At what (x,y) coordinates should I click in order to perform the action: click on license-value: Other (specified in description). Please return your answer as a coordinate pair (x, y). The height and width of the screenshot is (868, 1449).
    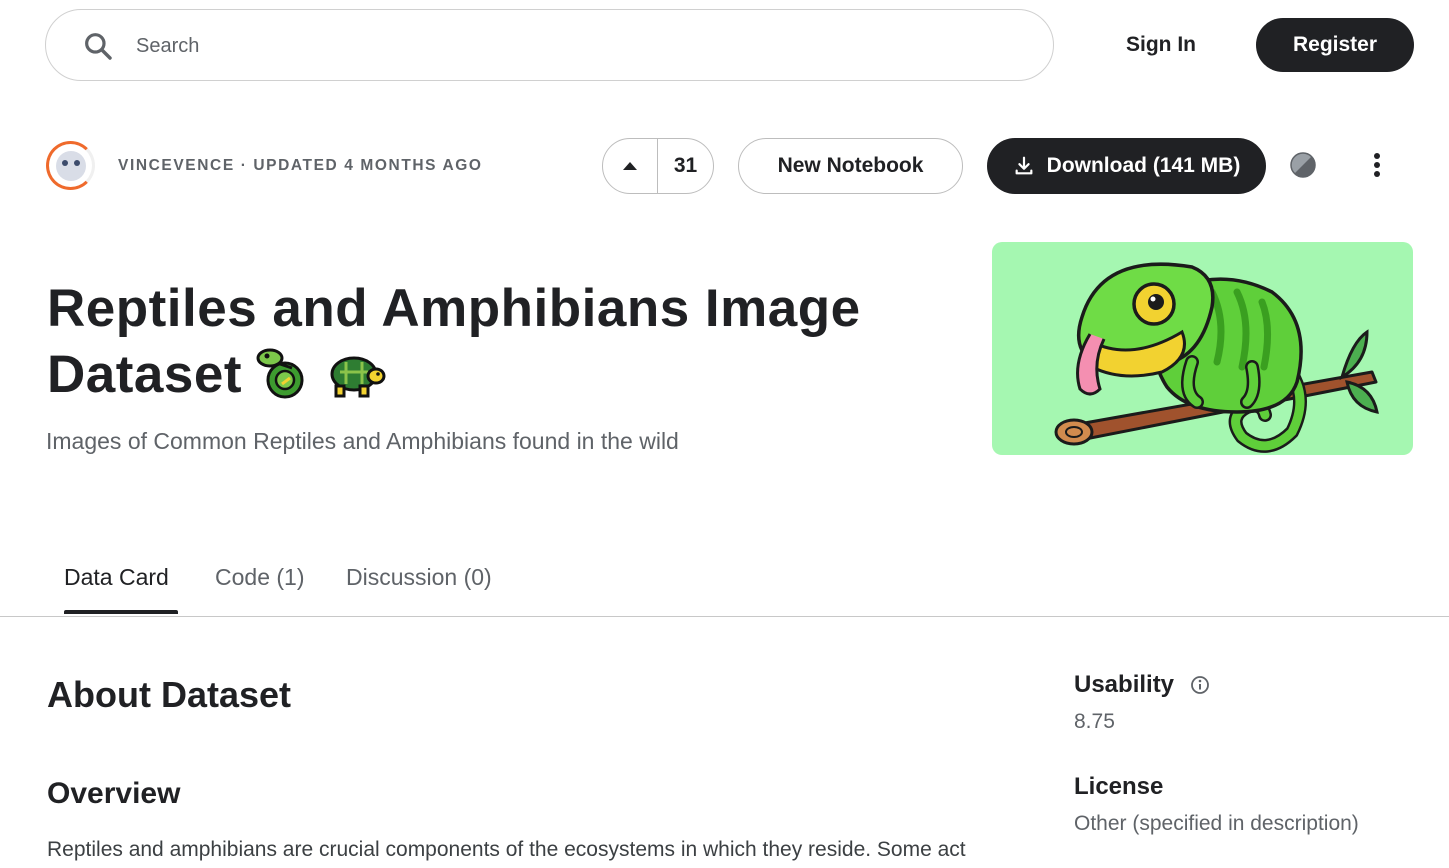
    Looking at the image, I should click on (1216, 823).